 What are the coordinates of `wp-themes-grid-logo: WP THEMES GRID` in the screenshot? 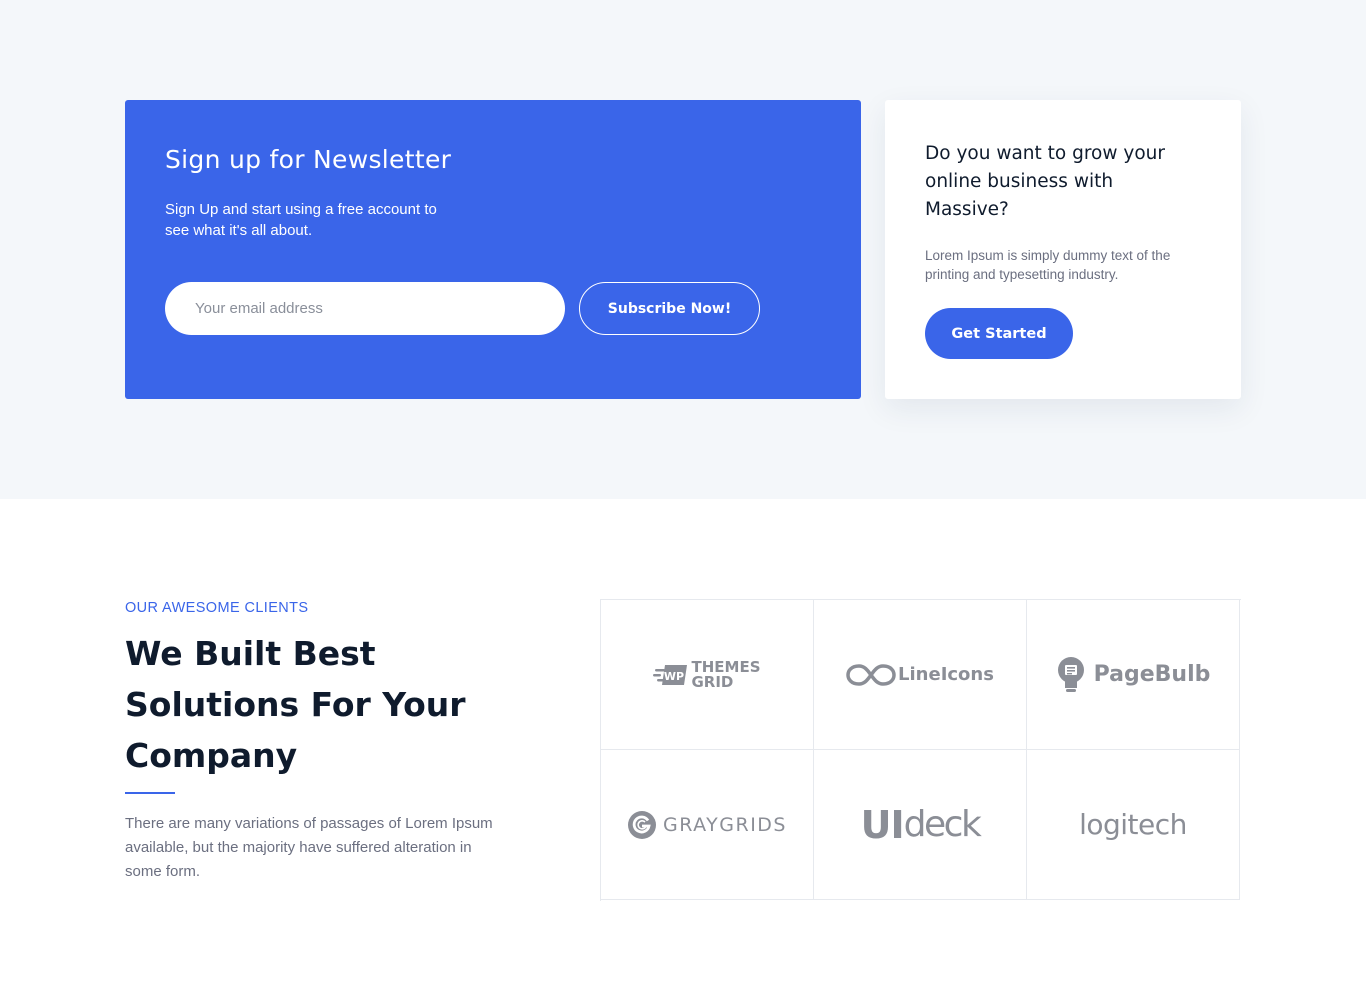 It's located at (707, 675).